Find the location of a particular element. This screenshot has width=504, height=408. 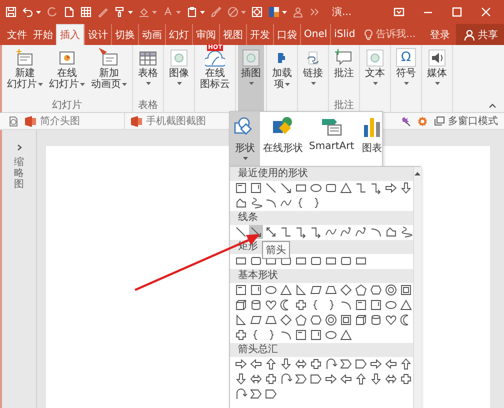

grid-icon is located at coordinates (86, 12).